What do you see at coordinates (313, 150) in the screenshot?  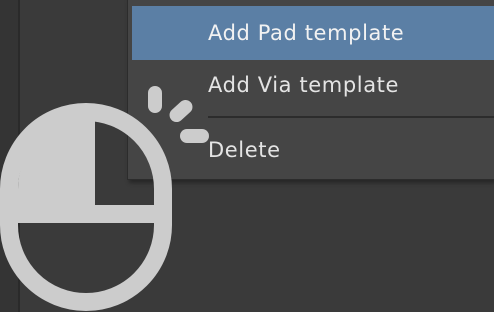 I see `menu-item-delete: Delete` at bounding box center [313, 150].